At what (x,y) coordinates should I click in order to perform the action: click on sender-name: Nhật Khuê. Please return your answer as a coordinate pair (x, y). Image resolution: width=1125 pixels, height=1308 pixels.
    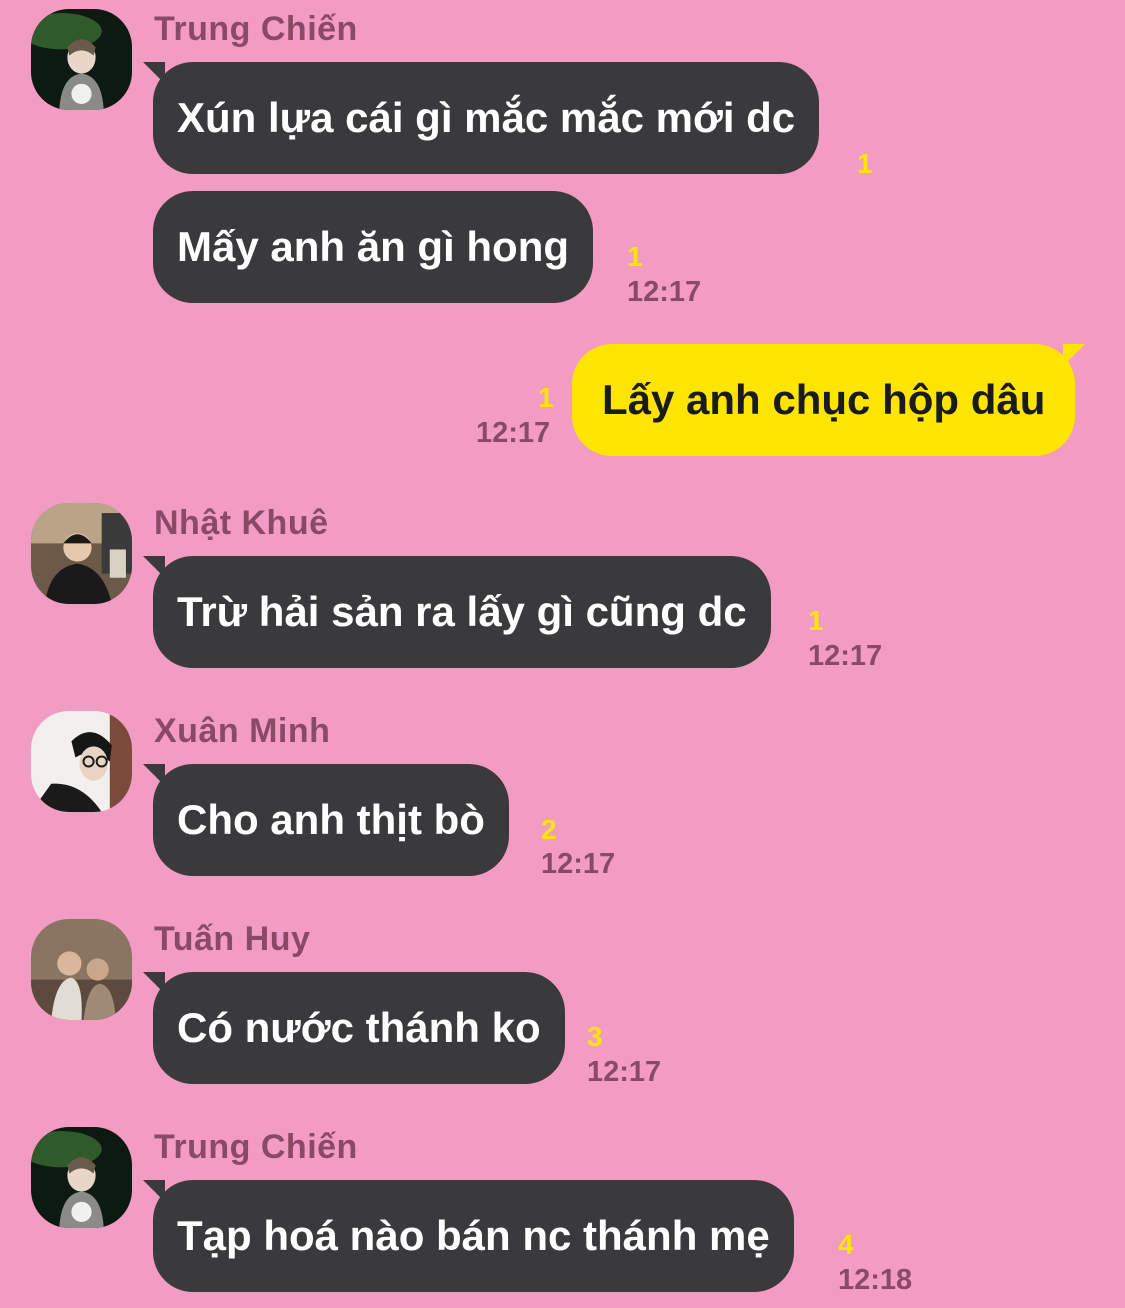
    Looking at the image, I should click on (241, 523).